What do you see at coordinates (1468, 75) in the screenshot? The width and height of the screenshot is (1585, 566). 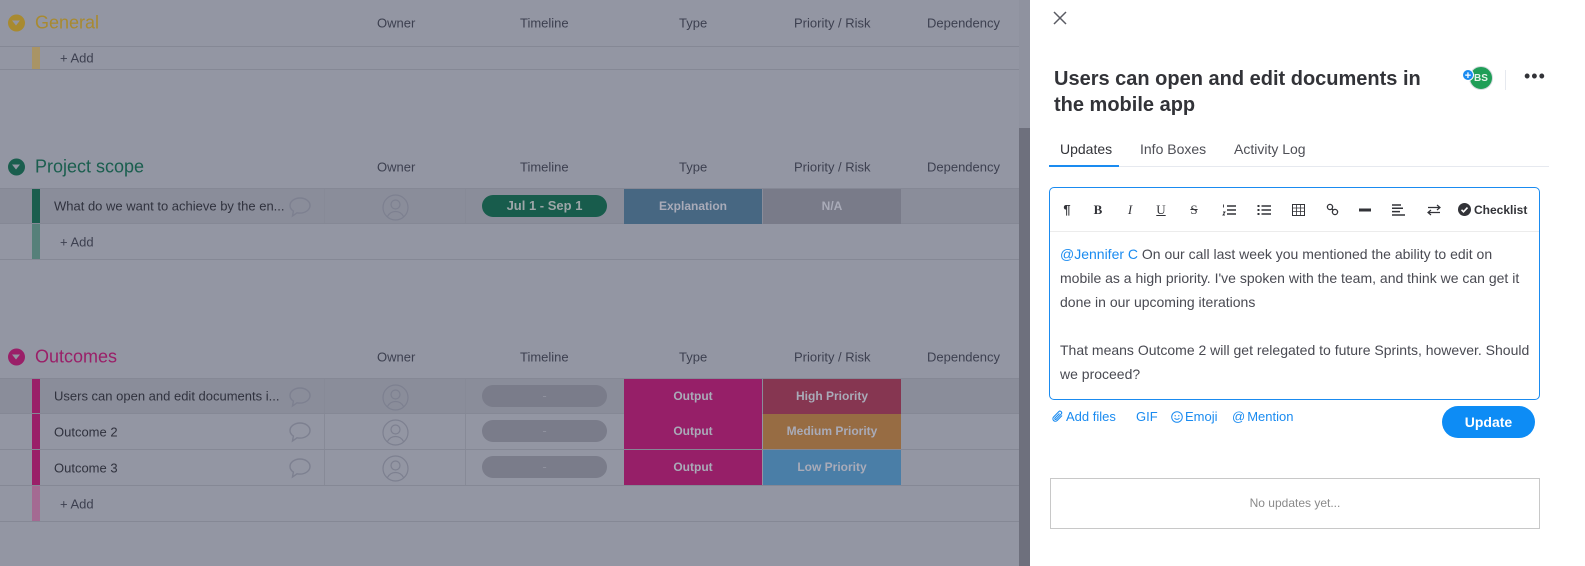 I see `add-subscriber-icon: +` at bounding box center [1468, 75].